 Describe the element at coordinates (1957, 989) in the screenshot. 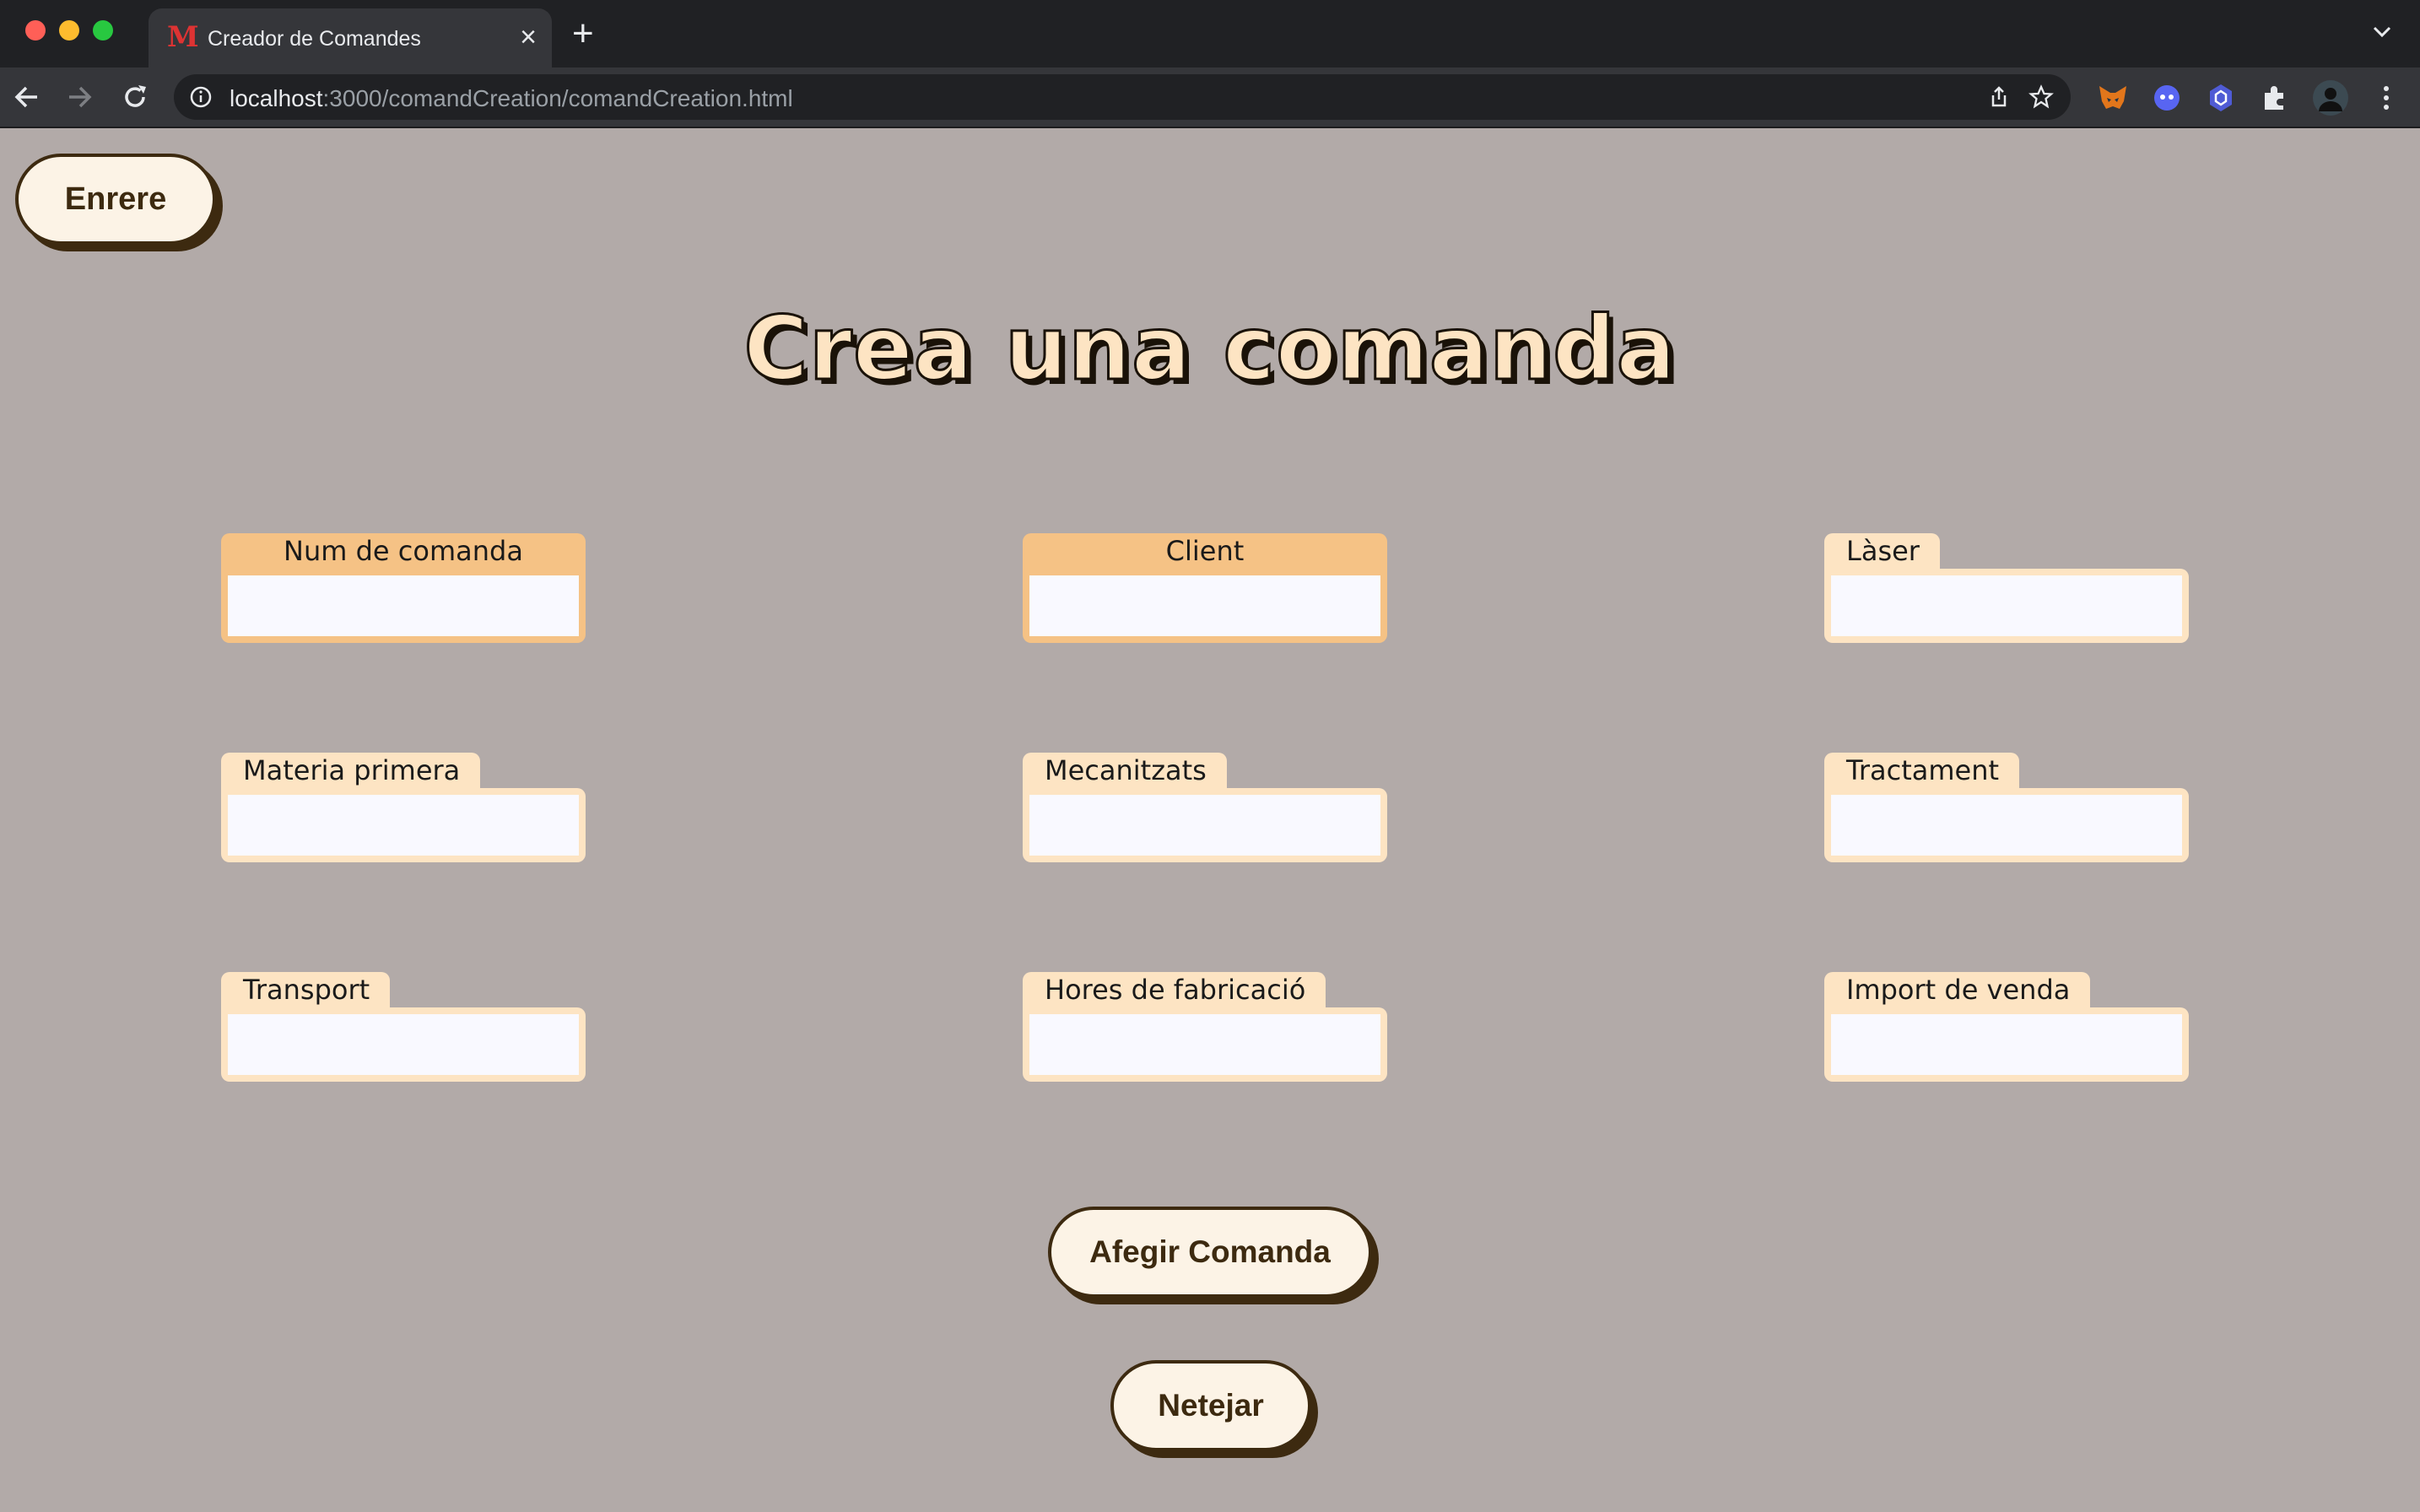

I see `field-label: Import de venda` at that location.